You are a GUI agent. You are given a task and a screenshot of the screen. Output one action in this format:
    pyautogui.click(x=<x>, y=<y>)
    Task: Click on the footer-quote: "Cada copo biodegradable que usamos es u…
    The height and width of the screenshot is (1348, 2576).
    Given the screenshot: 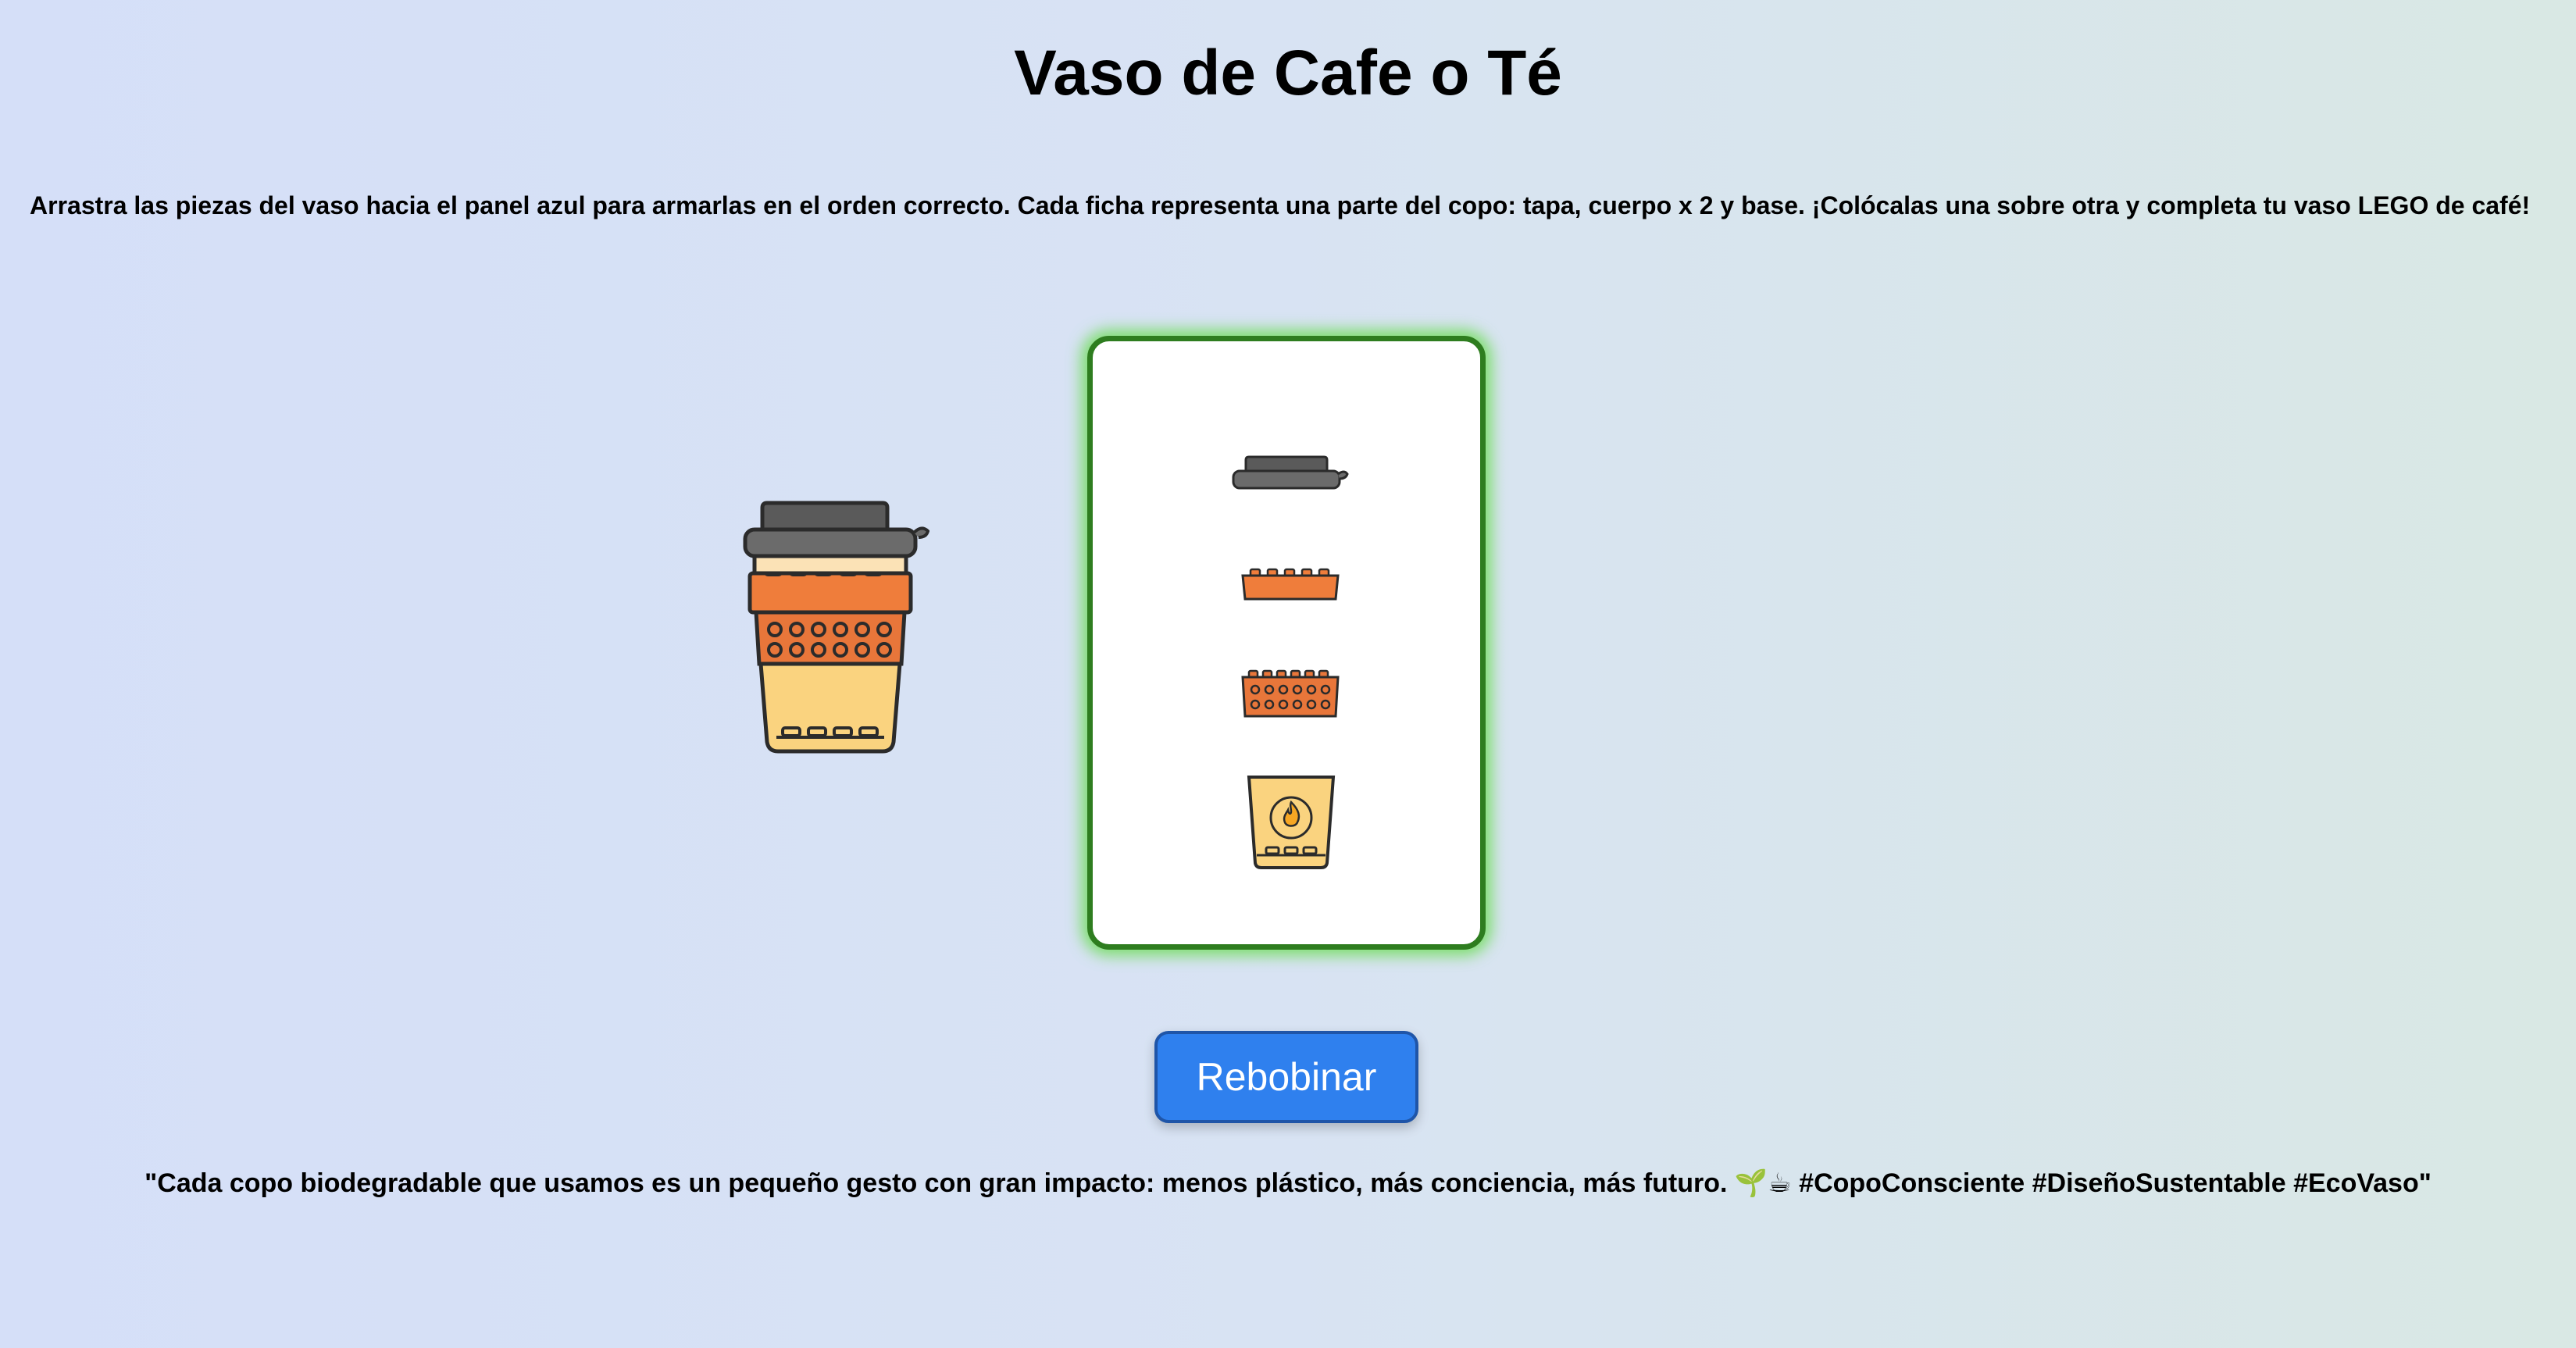 What is the action you would take?
    pyautogui.click(x=1288, y=1183)
    